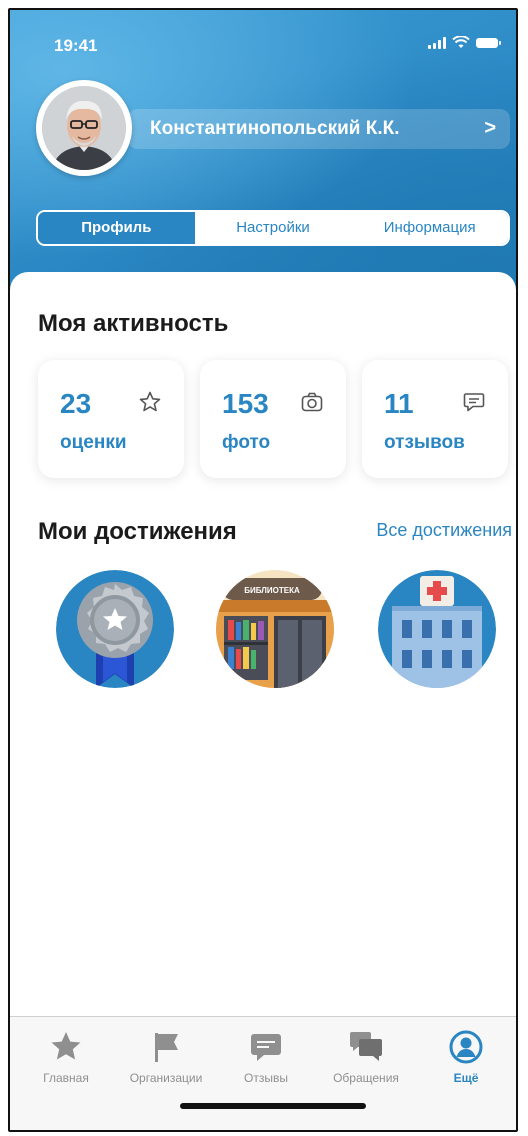 This screenshot has width=528, height=1136. Describe the element at coordinates (399, 403) in the screenshot. I see `reviews-count: 11` at that location.